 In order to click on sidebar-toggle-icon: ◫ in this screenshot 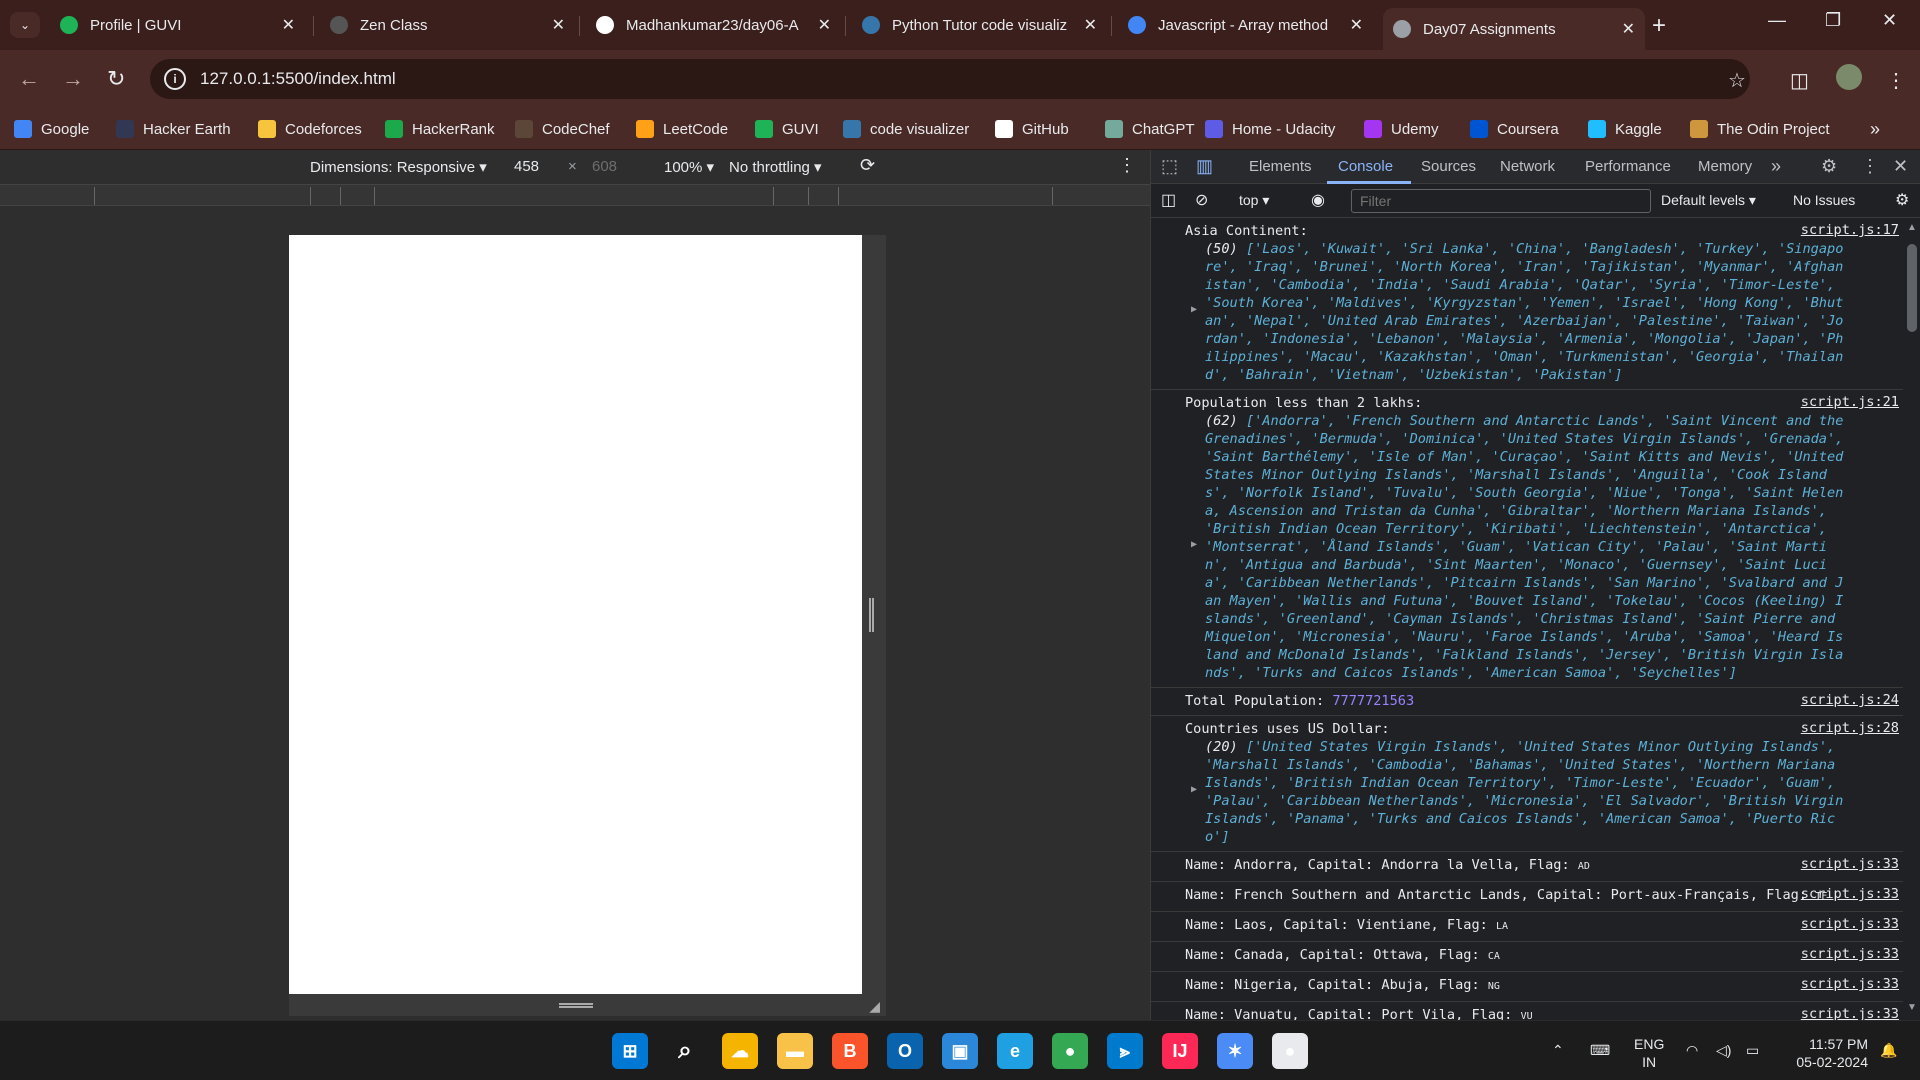, I will do `click(1168, 200)`.